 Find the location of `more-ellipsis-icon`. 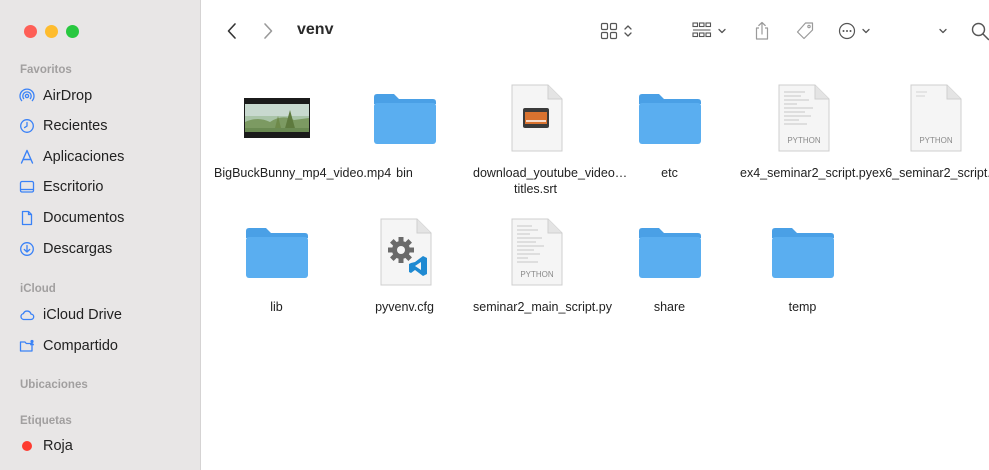

more-ellipsis-icon is located at coordinates (847, 31).